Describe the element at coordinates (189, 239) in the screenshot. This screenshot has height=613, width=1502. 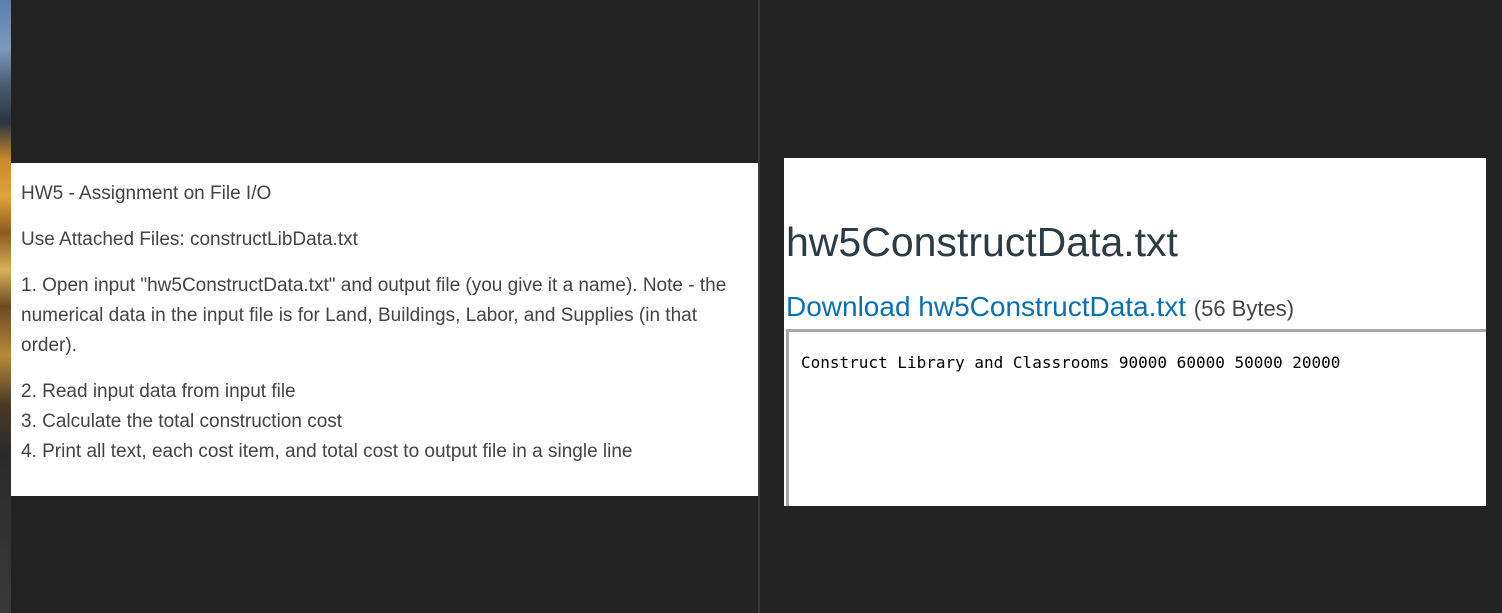
I see `attached-files-text: Use Attached Files: constructLibData.txt` at that location.